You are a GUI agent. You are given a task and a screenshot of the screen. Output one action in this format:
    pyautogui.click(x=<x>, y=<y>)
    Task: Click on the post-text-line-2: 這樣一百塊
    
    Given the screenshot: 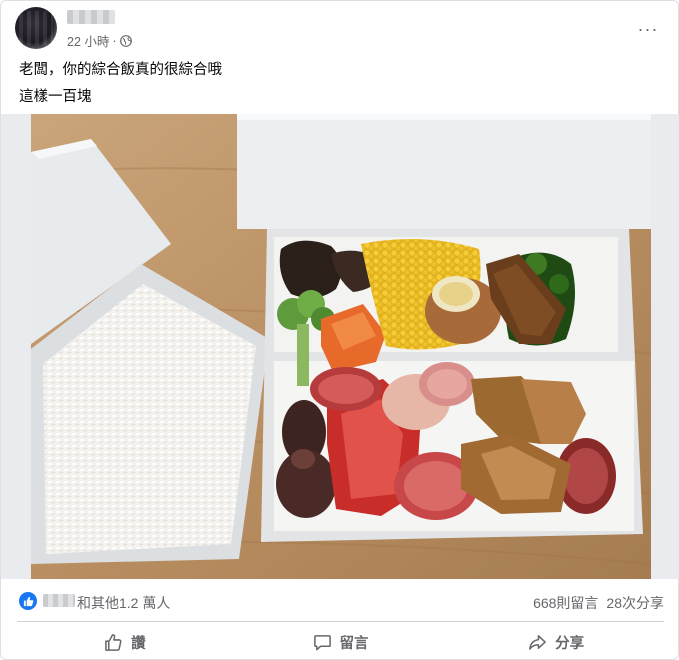 What is the action you would take?
    pyautogui.click(x=55, y=97)
    